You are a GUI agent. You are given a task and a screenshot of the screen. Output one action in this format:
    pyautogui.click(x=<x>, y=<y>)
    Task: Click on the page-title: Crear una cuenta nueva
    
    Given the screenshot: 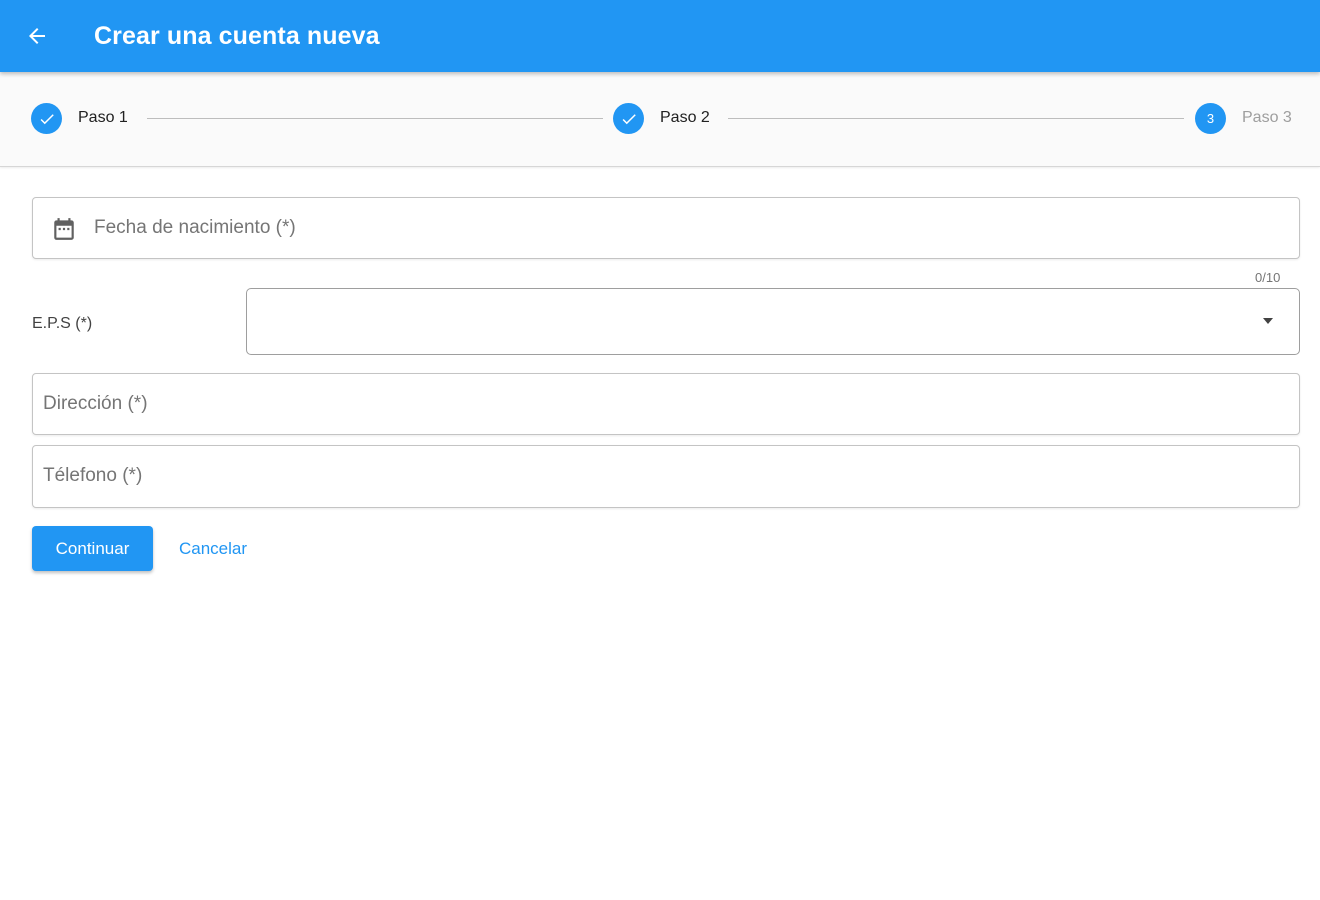 What is the action you would take?
    pyautogui.click(x=237, y=36)
    